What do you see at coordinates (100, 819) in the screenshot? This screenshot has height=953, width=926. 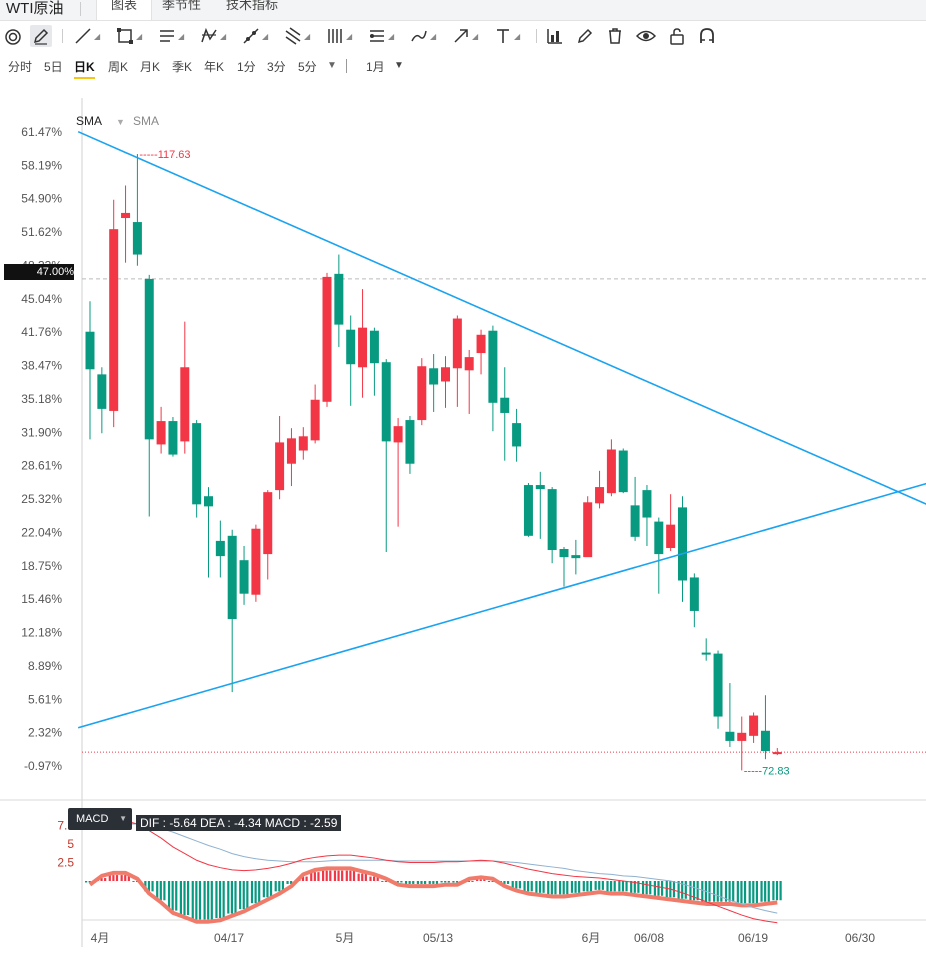 I see `macd-indicator-button: MACD ▼` at bounding box center [100, 819].